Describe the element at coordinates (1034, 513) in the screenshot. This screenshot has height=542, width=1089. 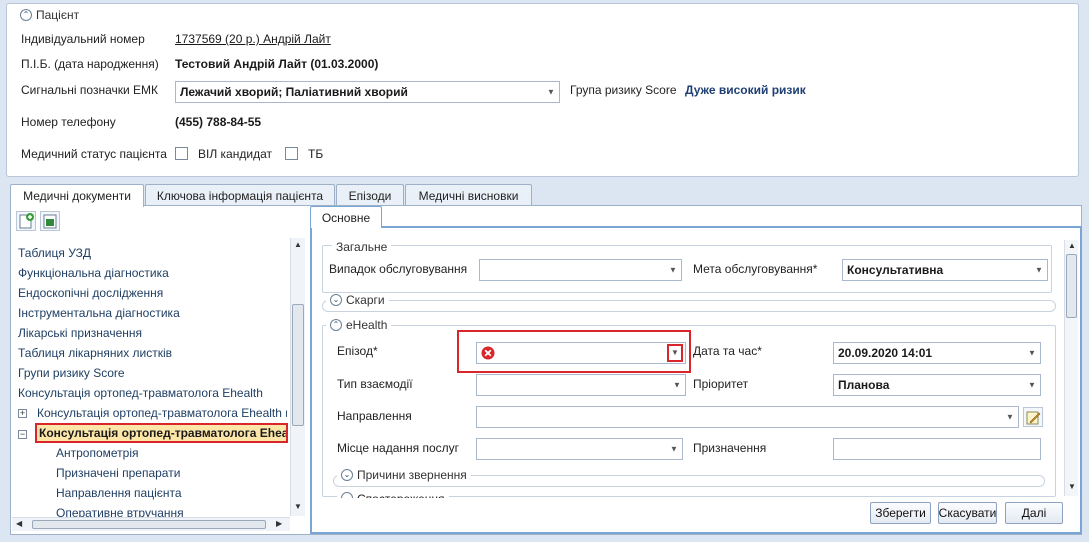
I see `next-button: Далі` at that location.